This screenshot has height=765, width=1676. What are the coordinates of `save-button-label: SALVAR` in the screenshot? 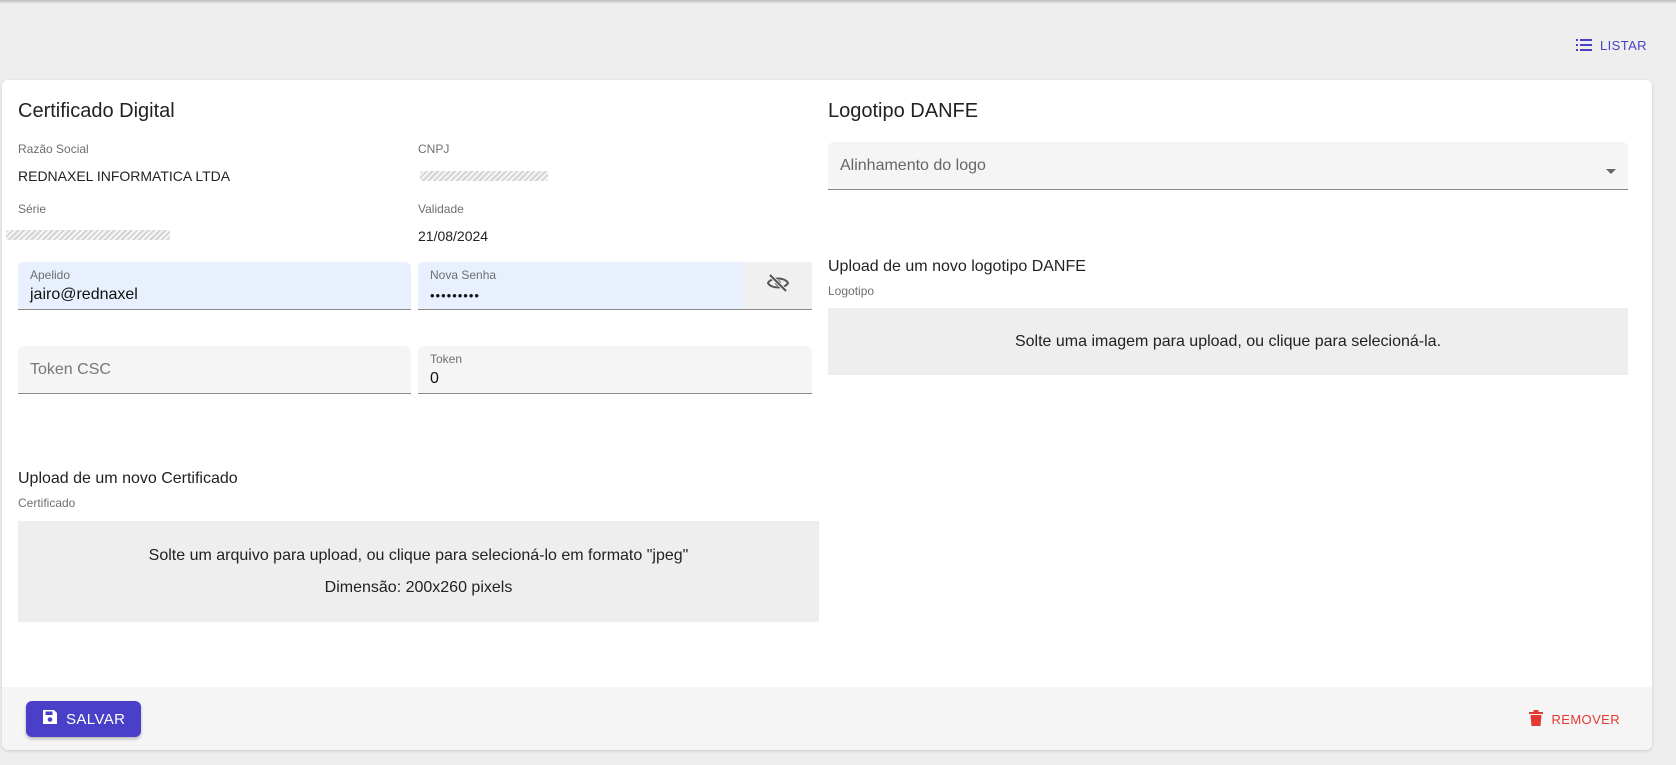 It's located at (96, 719).